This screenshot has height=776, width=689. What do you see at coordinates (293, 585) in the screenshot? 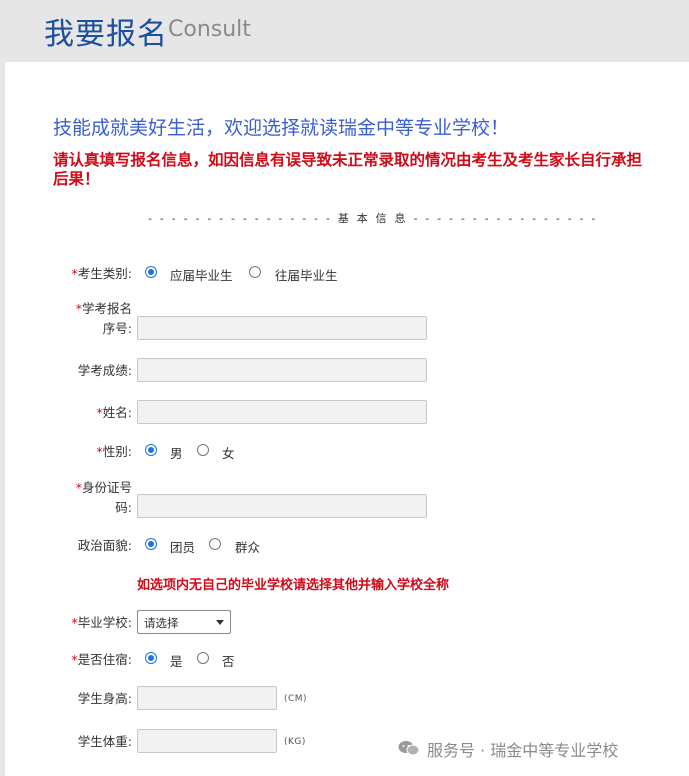
I see `school-note: 如选项内无自己的毕业学校请选择其他并输入学校全称` at bounding box center [293, 585].